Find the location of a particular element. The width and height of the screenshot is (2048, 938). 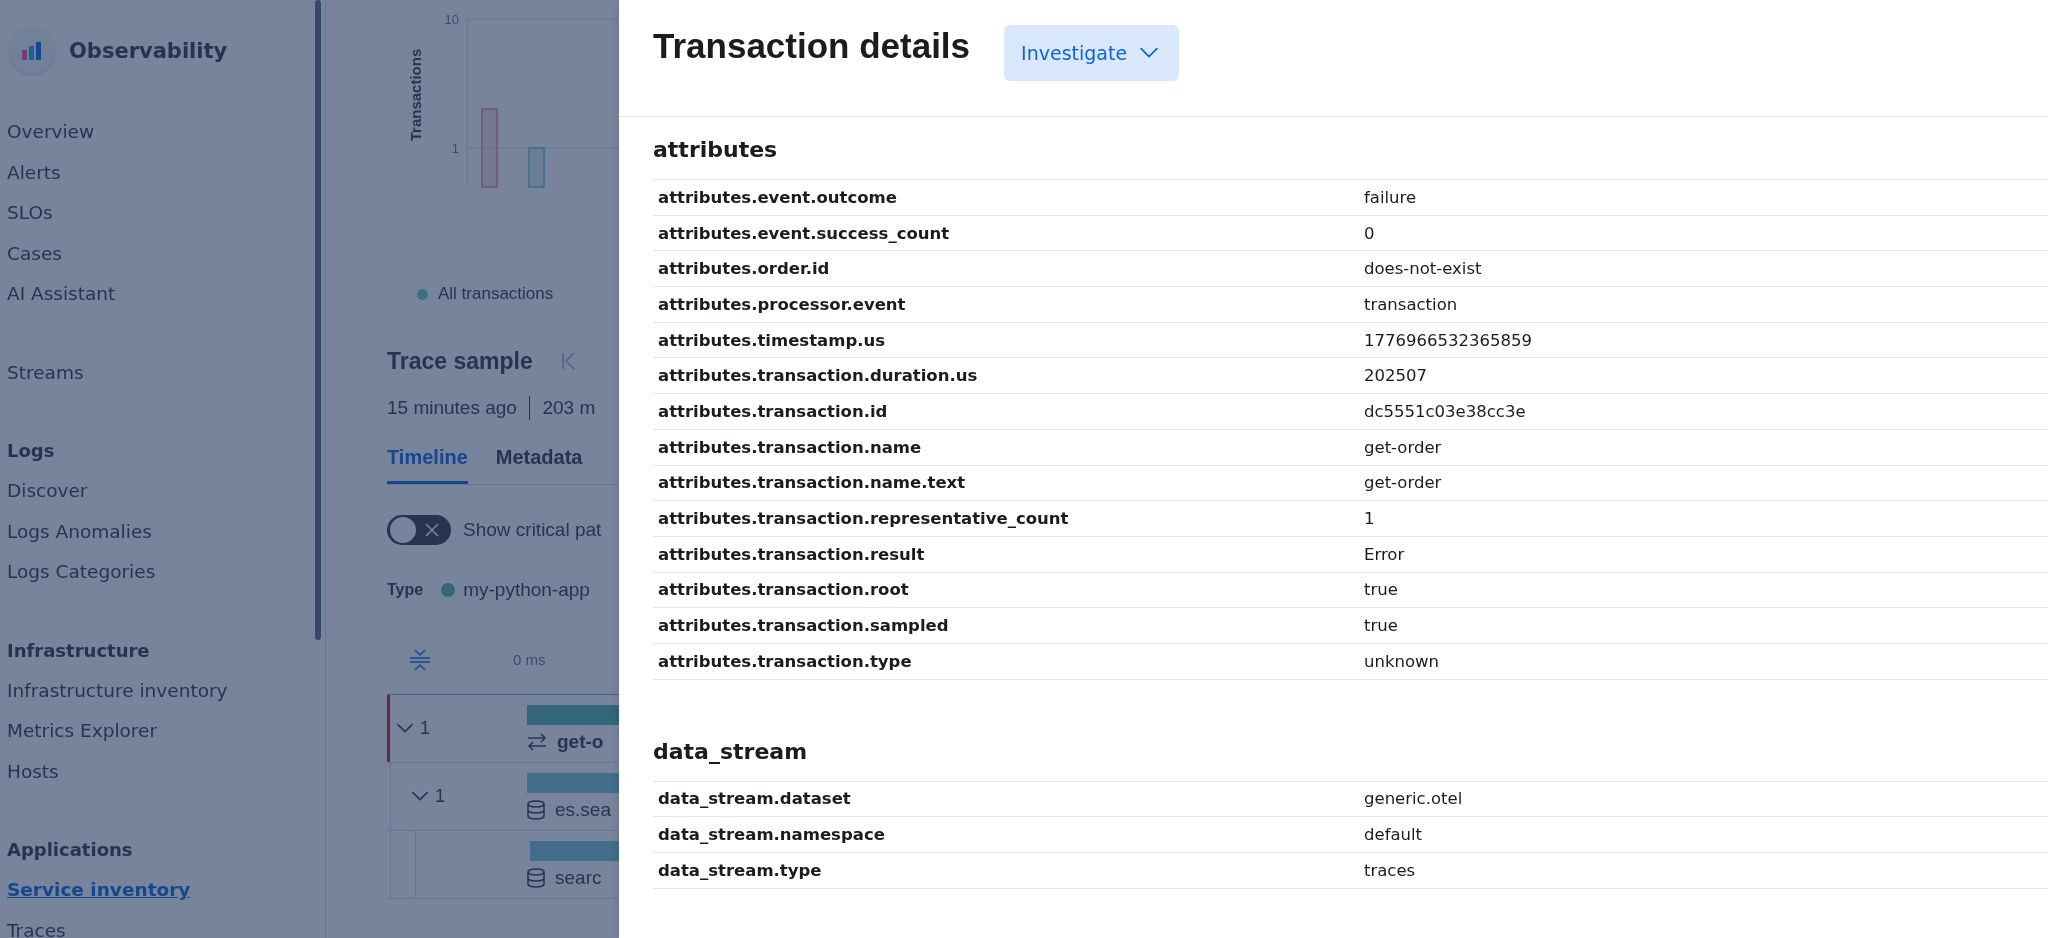

field-name: attributes.transaction.type is located at coordinates (784, 661).